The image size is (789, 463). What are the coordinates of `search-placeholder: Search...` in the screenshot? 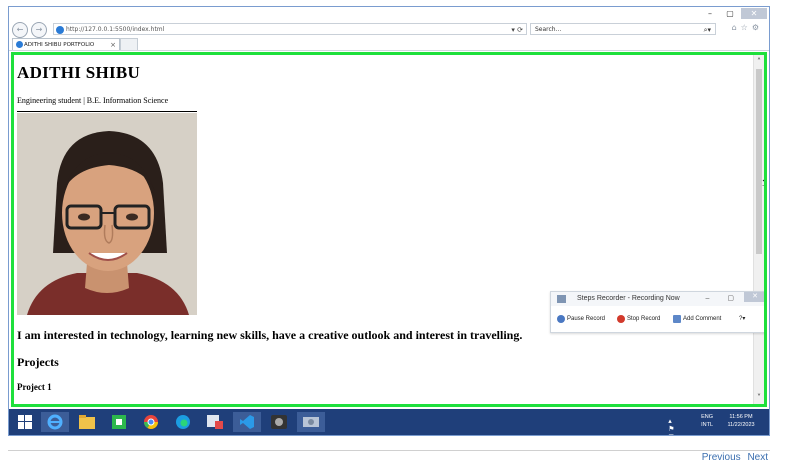 It's located at (548, 29).